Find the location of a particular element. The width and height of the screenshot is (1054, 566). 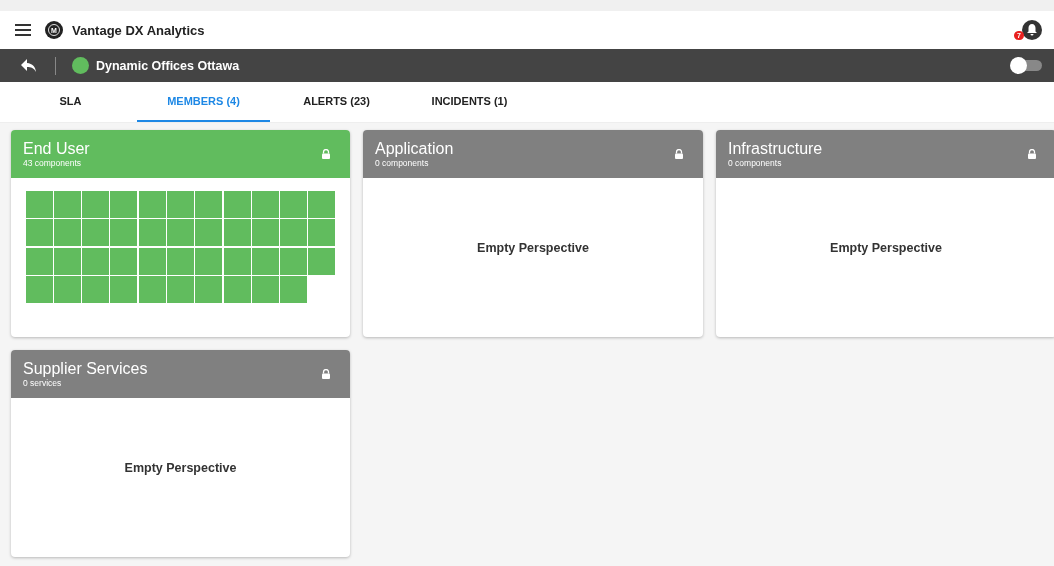

back-arrow-icon is located at coordinates (29, 65).